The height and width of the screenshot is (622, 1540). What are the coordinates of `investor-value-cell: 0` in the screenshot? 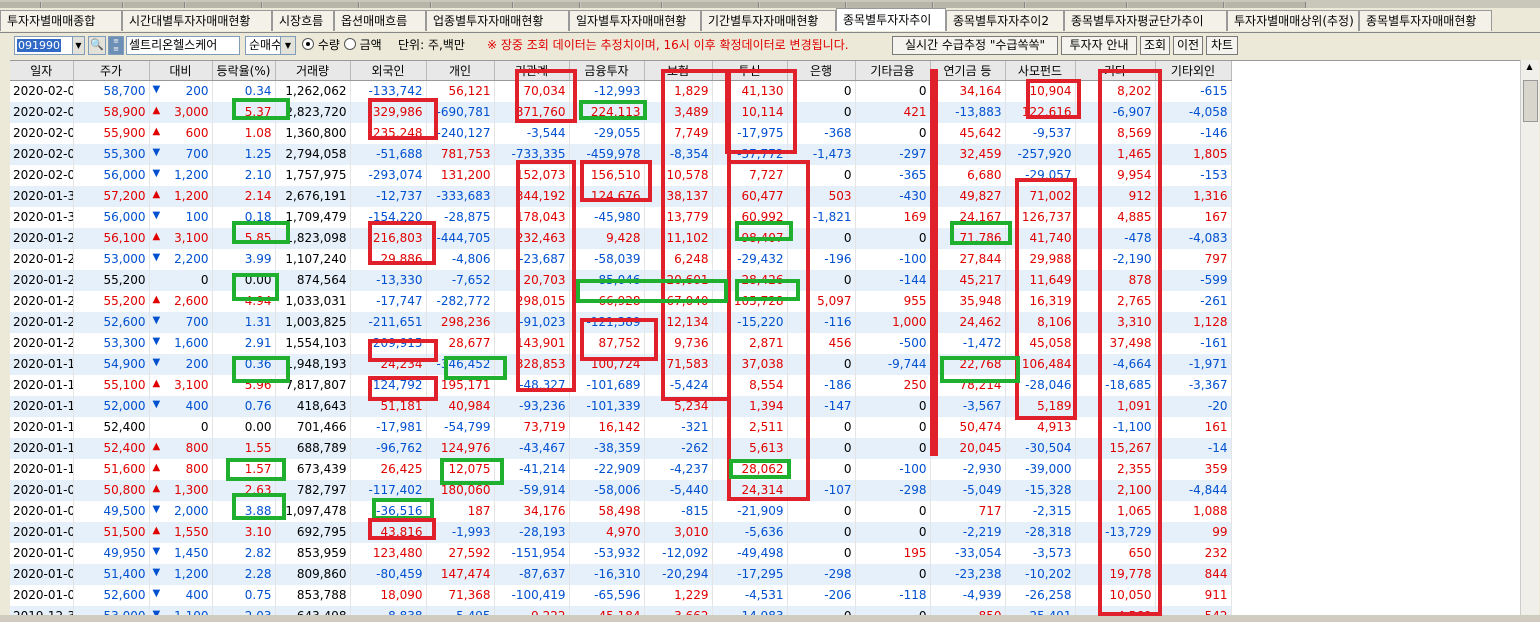 It's located at (821, 364).